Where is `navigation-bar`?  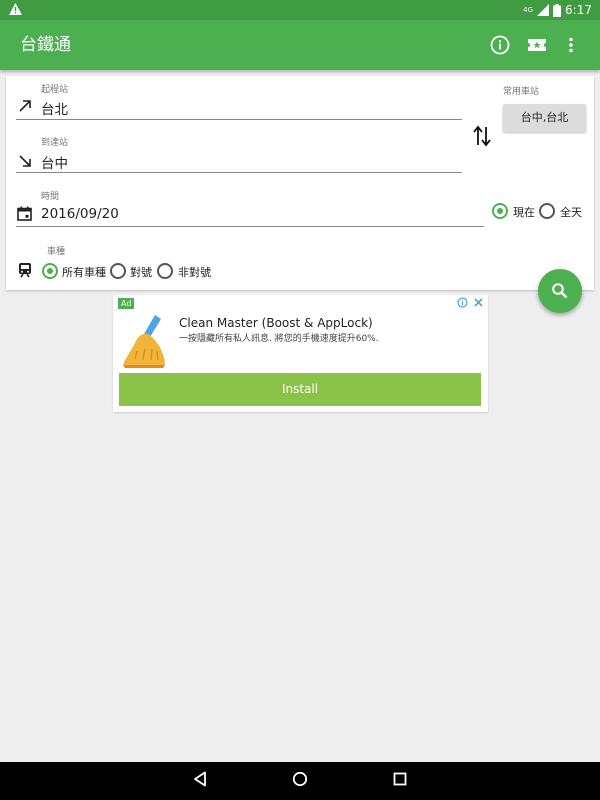
navigation-bar is located at coordinates (300, 781).